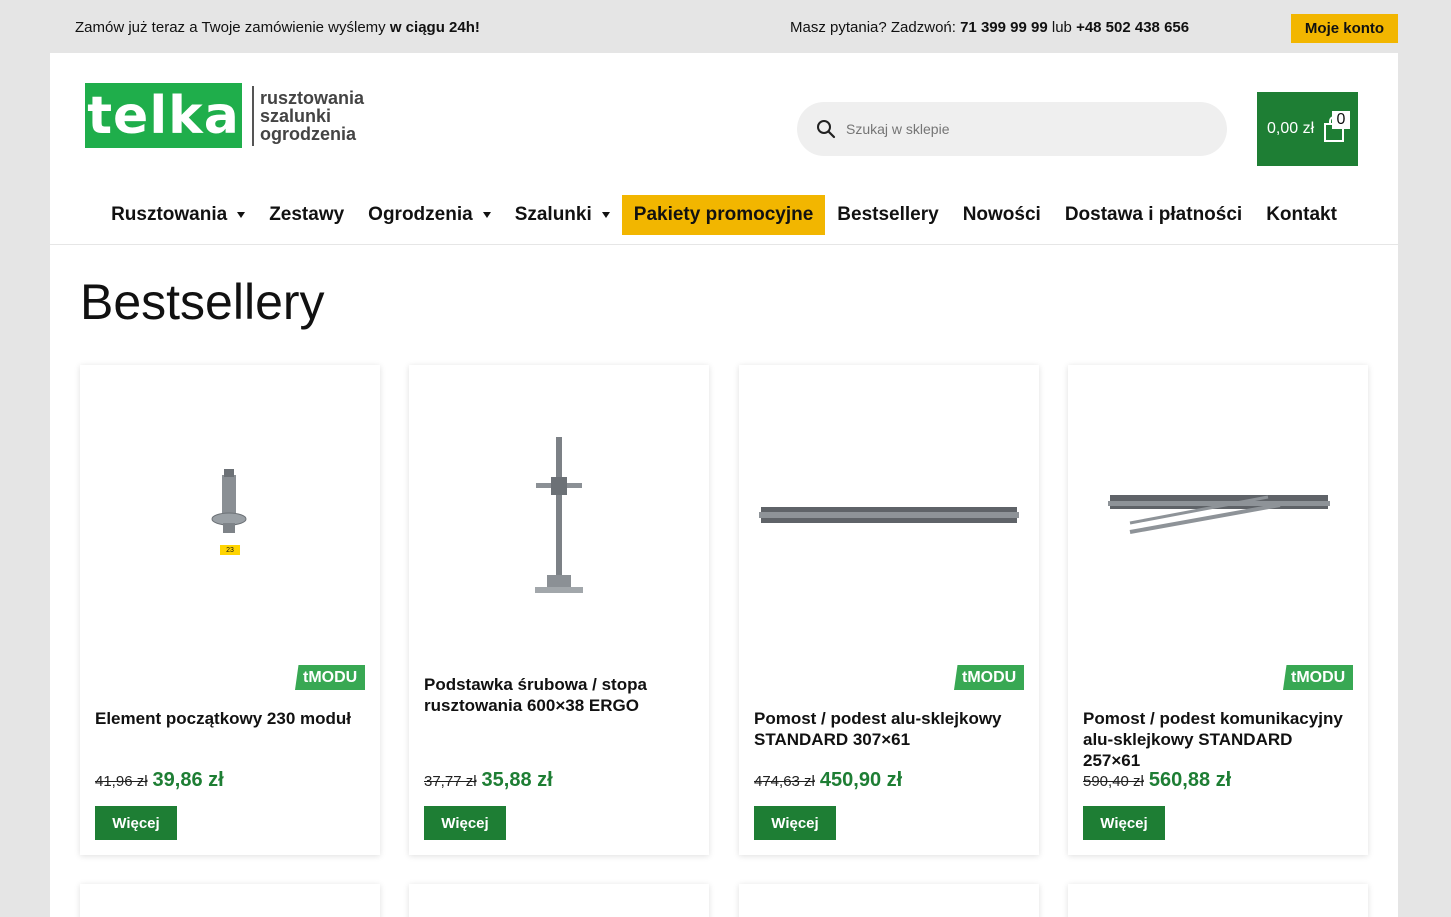 Image resolution: width=1451 pixels, height=917 pixels. I want to click on cart-total: 0,00 zł, so click(1291, 128).